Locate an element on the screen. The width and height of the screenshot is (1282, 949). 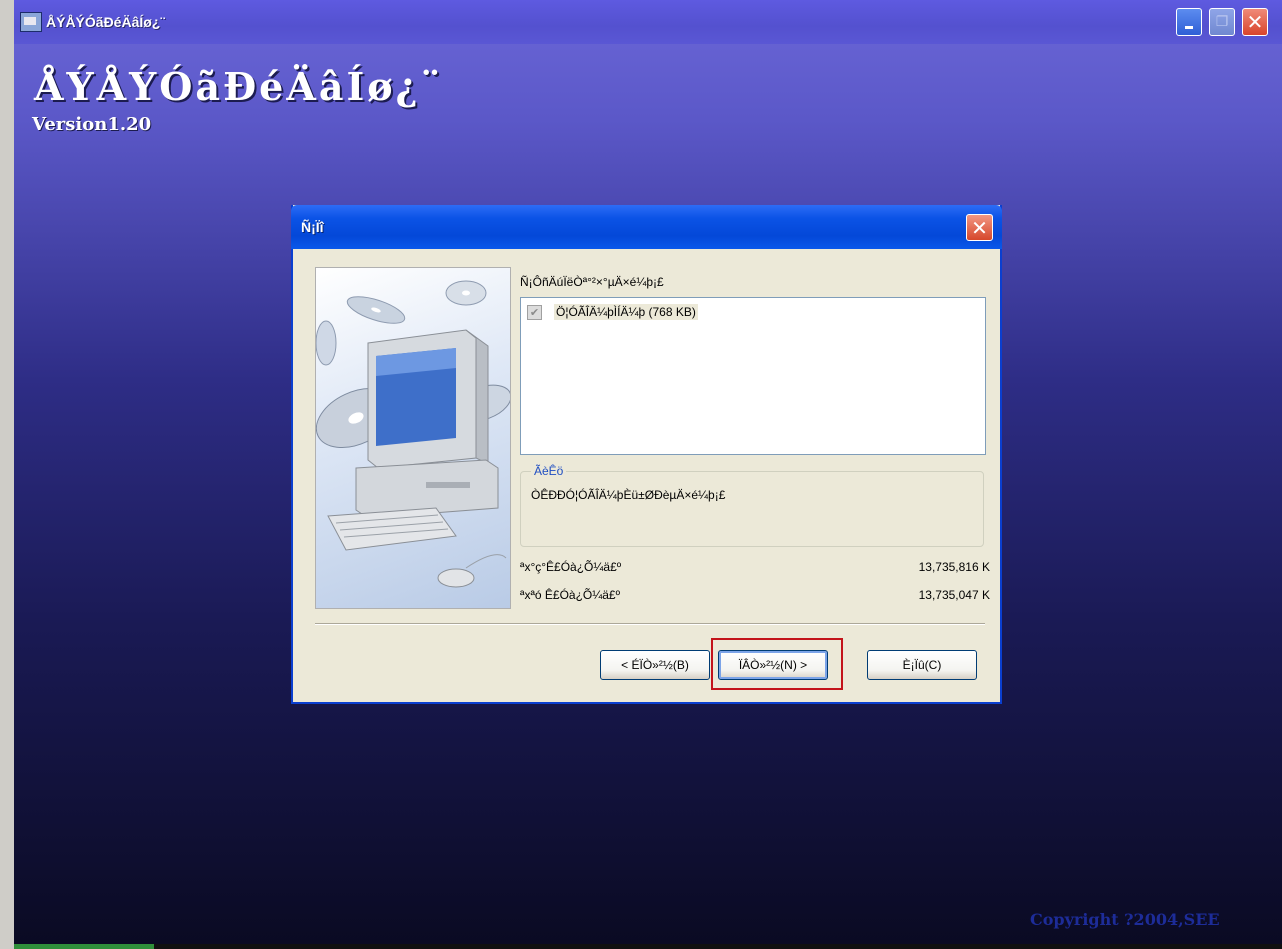
description-text: ÒÊÐÐÓ¦ÓÃÎÄ¼þÈü±ØÐèµÄ×é¼þ¡£ is located at coordinates (628, 495).